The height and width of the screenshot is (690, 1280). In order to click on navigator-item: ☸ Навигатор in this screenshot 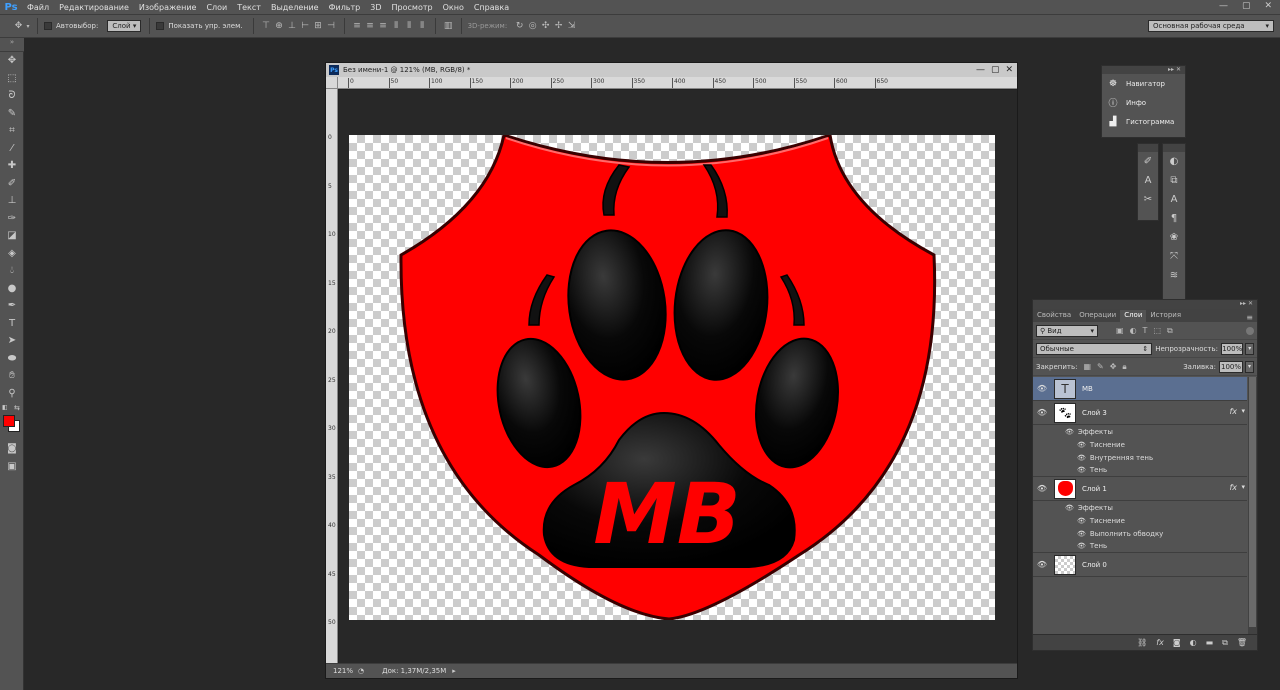, I will do `click(1143, 83)`.